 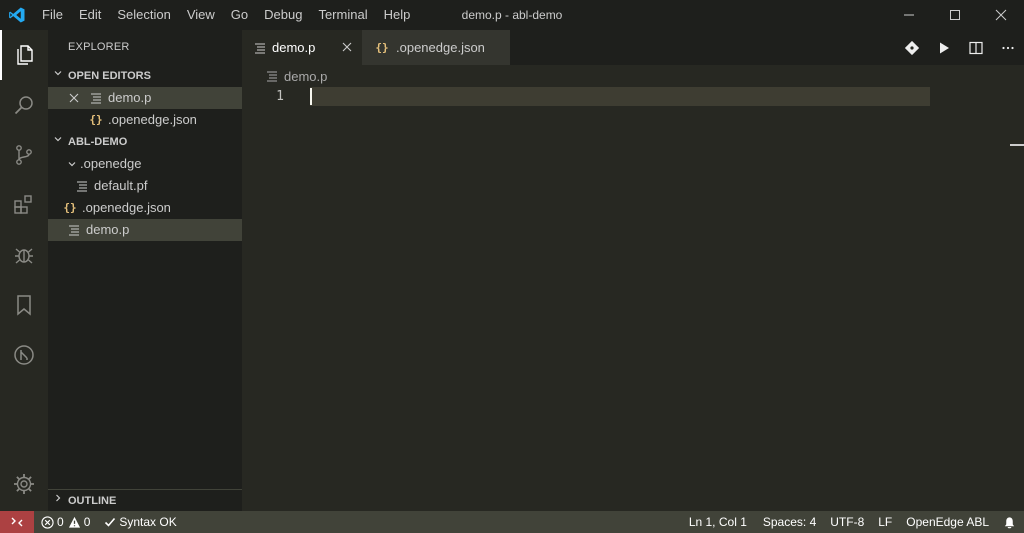 I want to click on check-icon, so click(x=110, y=522).